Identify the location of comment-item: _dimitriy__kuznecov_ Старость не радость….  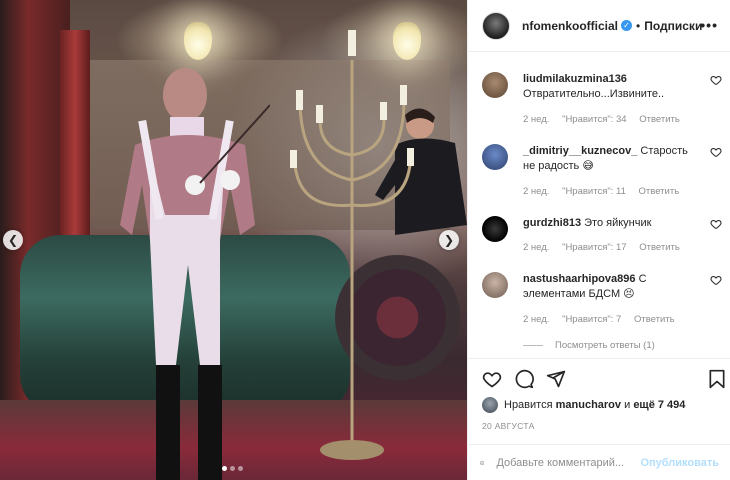
(602, 174).